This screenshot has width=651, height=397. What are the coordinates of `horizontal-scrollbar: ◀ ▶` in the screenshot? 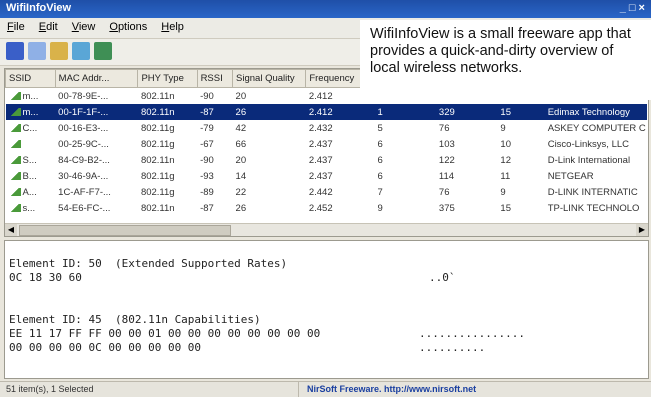 It's located at (326, 229).